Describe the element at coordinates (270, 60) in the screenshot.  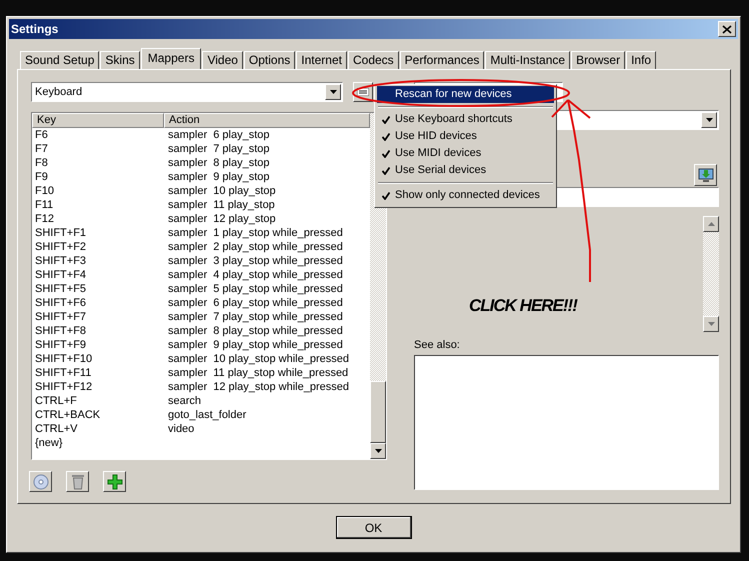
I see `tab: Options` at that location.